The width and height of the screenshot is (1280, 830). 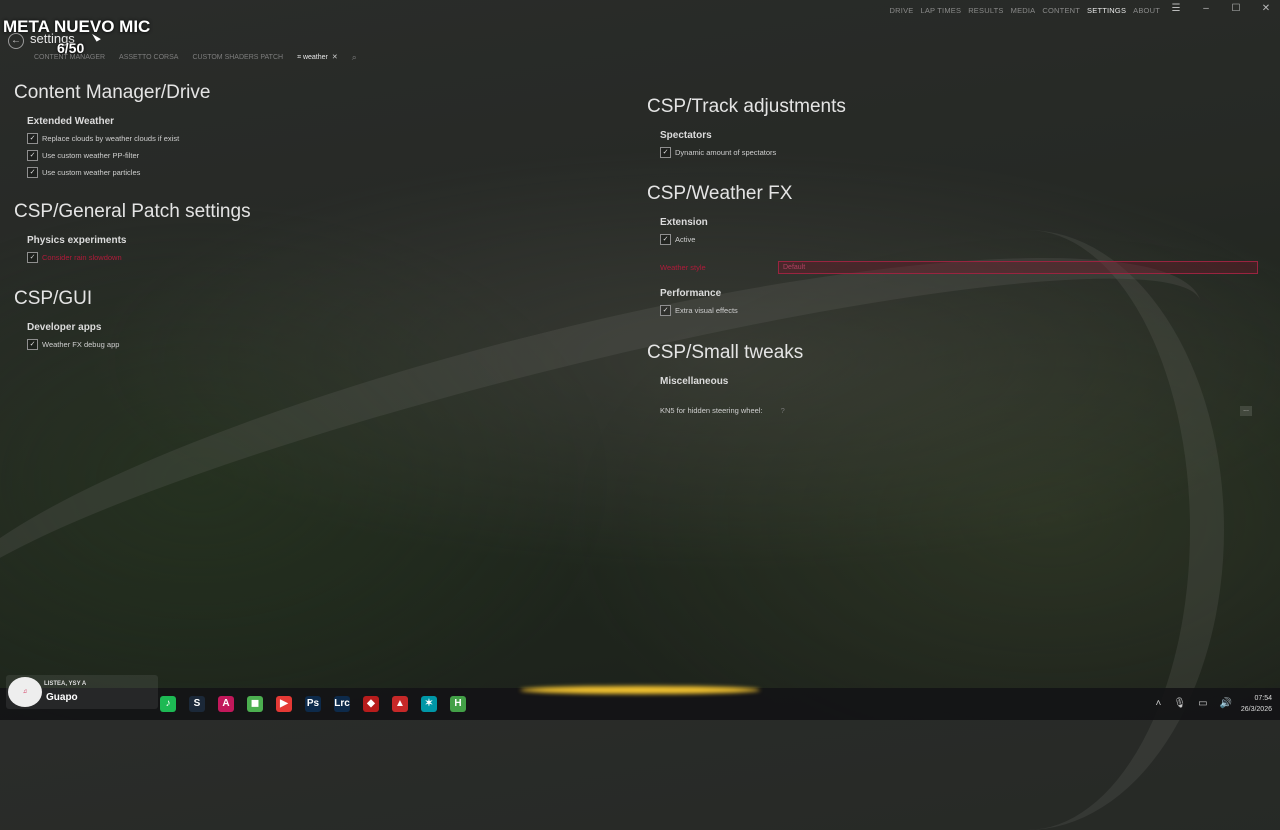 I want to click on option-dynamic-spectators: ✓ Dynamic amount of spectators, so click(x=953, y=152).